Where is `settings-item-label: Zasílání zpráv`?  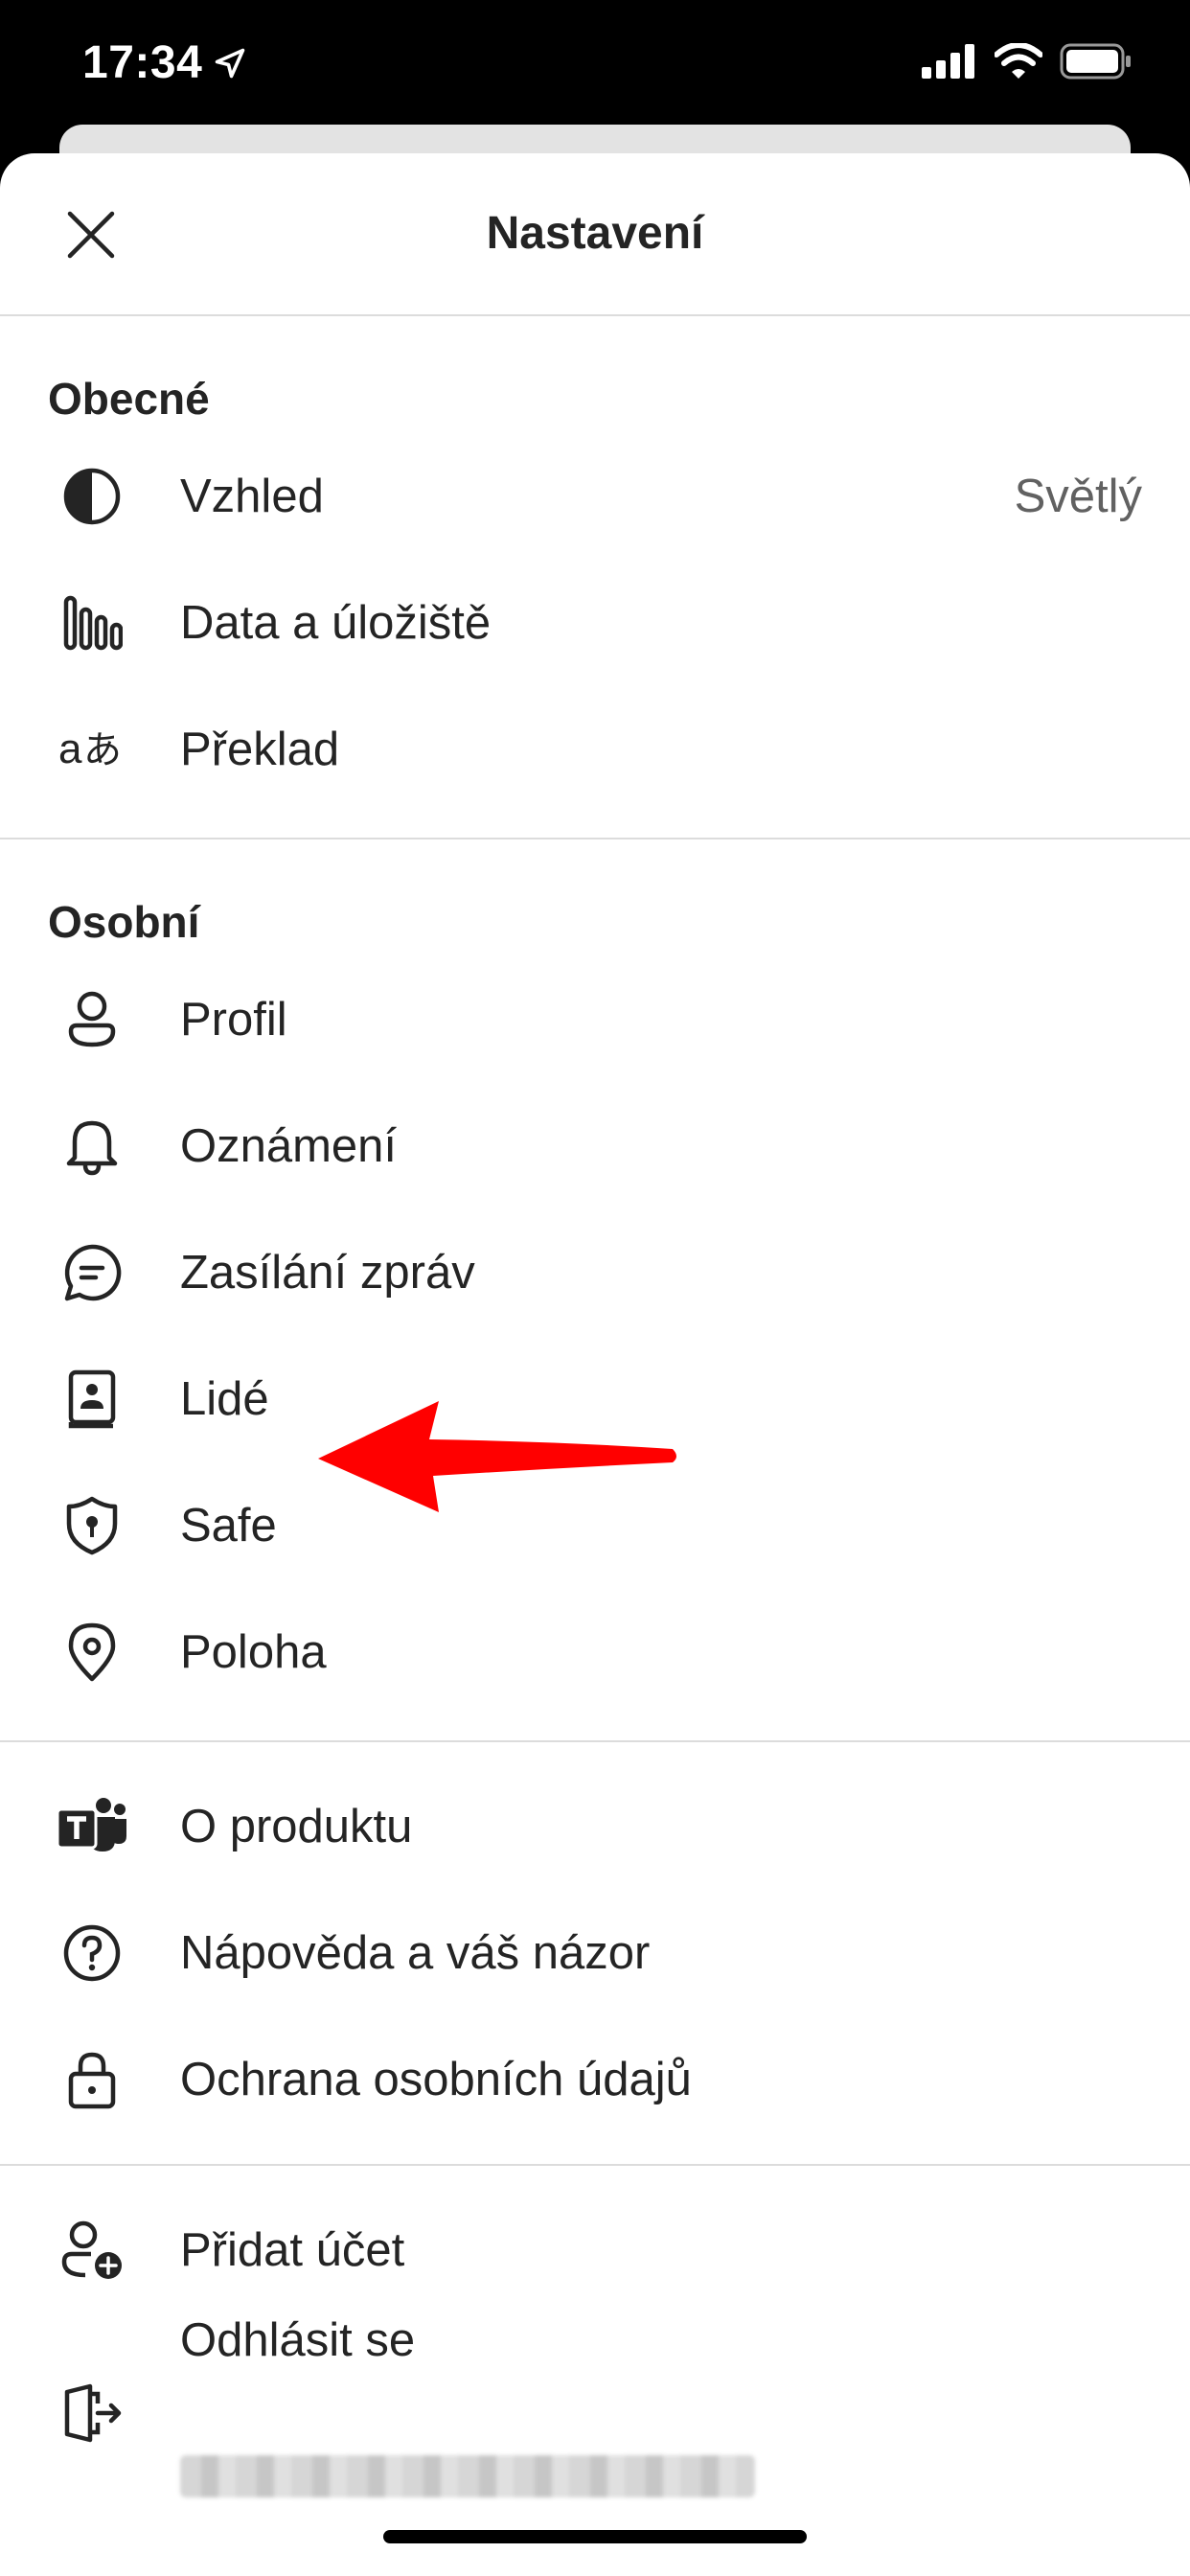
settings-item-label: Zasílání zpráv is located at coordinates (327, 1273).